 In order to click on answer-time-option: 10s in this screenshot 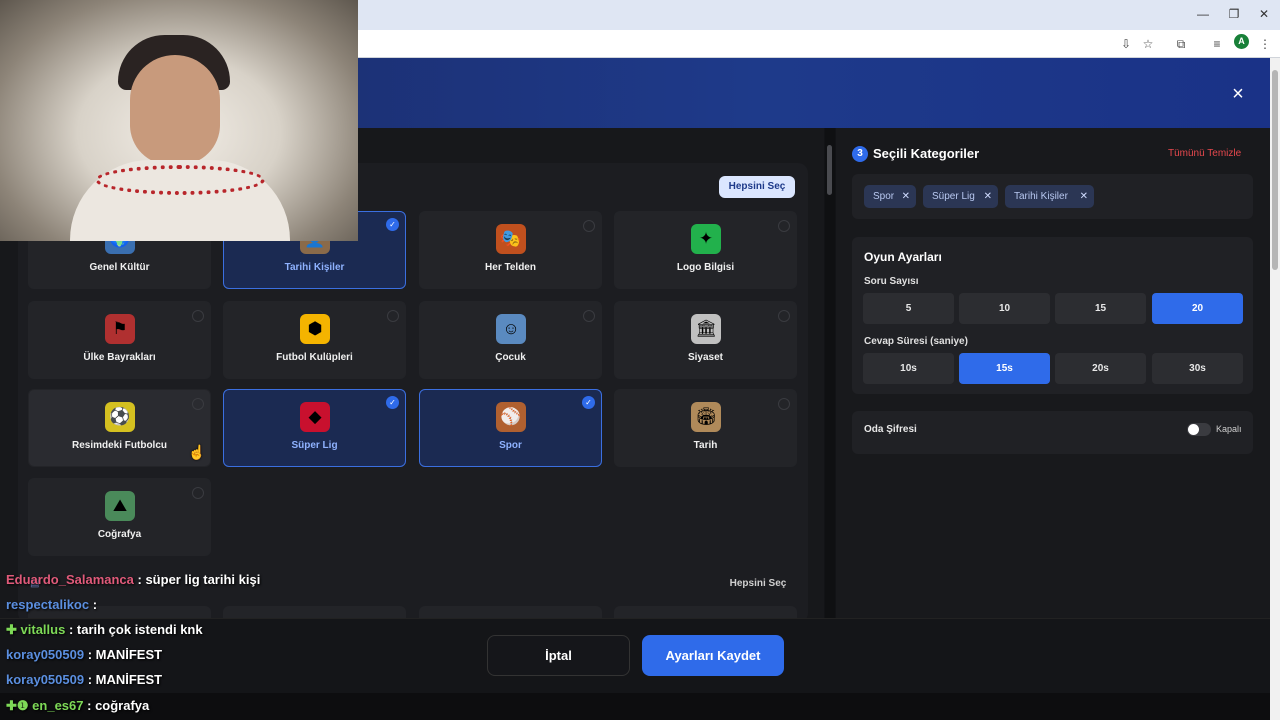, I will do `click(908, 368)`.